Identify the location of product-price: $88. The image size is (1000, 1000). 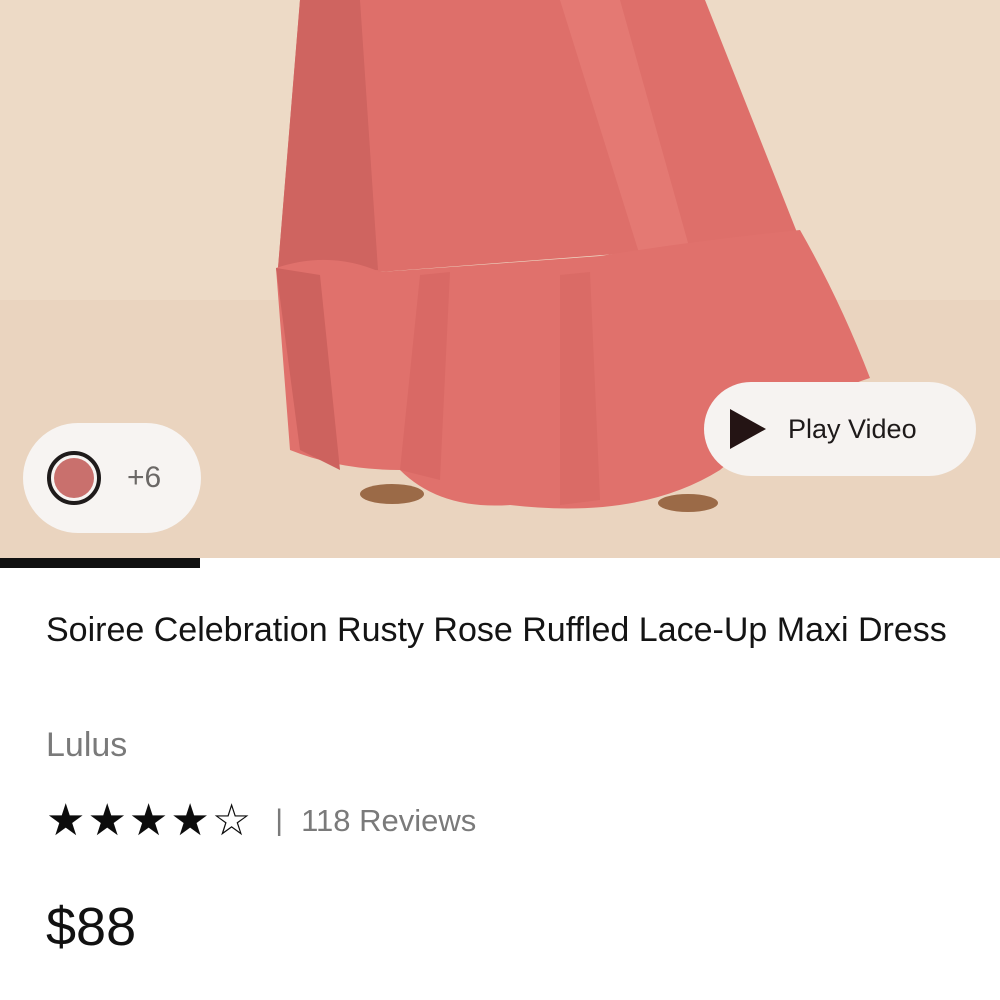
(91, 927).